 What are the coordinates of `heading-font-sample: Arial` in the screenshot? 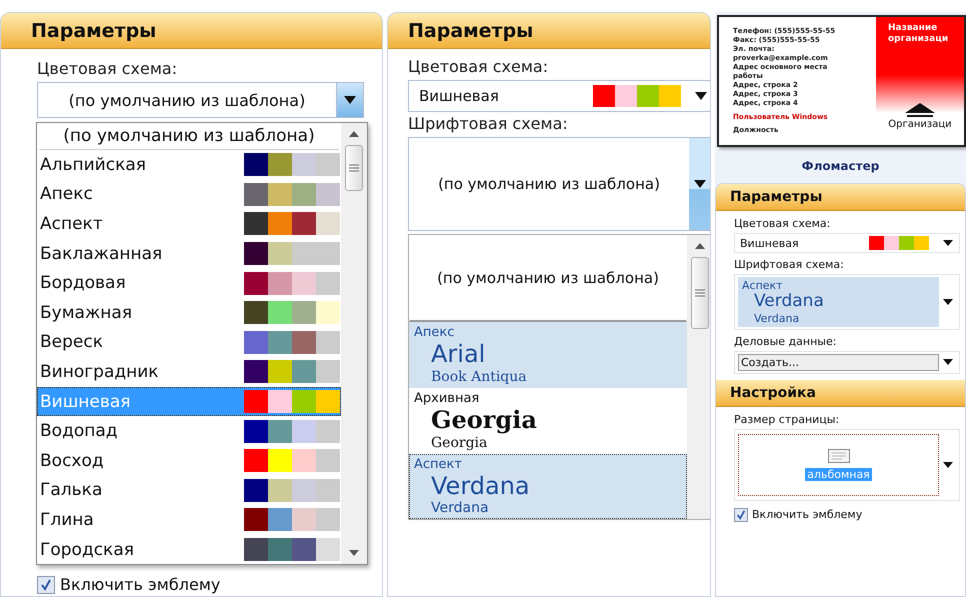 It's located at (458, 354).